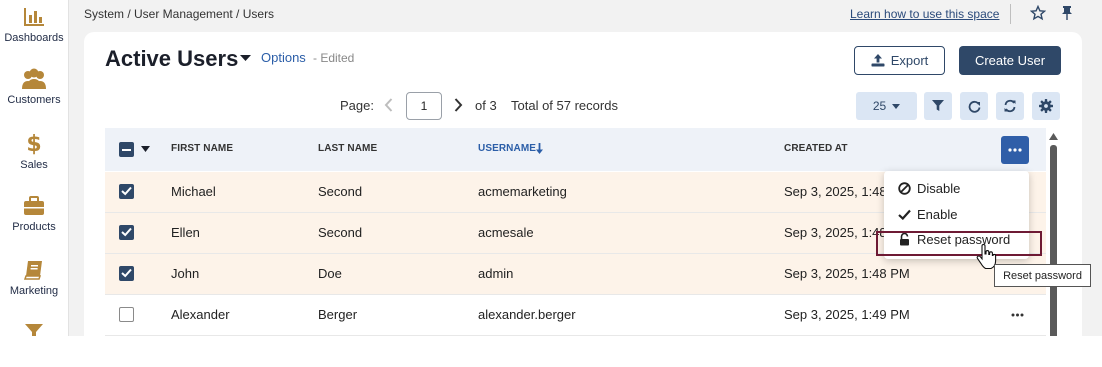 This screenshot has width=1102, height=367. Describe the element at coordinates (1038, 13) in the screenshot. I see `star-icon` at that location.